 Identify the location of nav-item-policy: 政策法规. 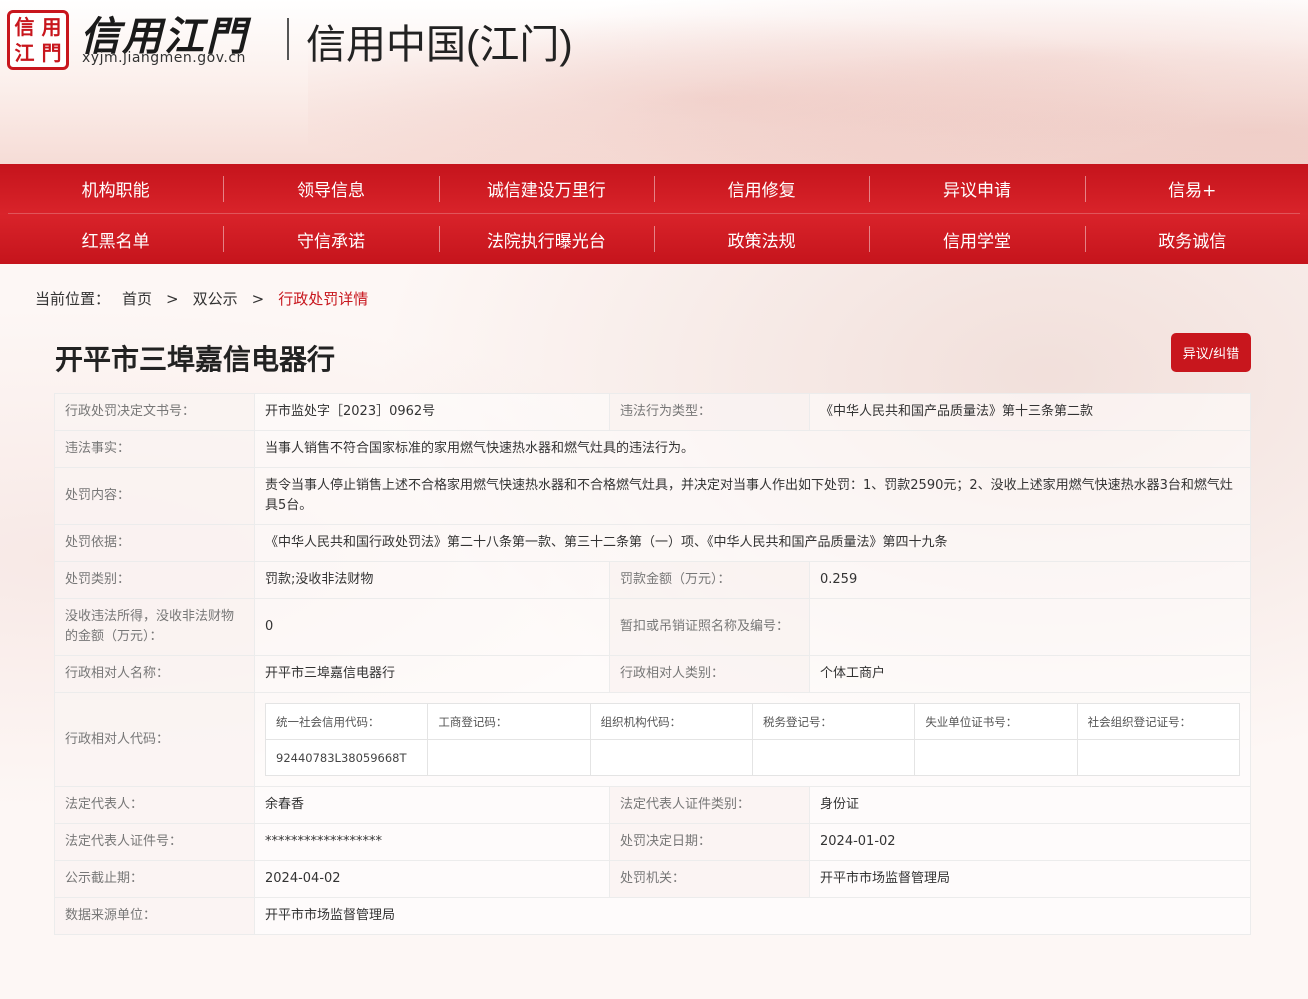
(761, 239).